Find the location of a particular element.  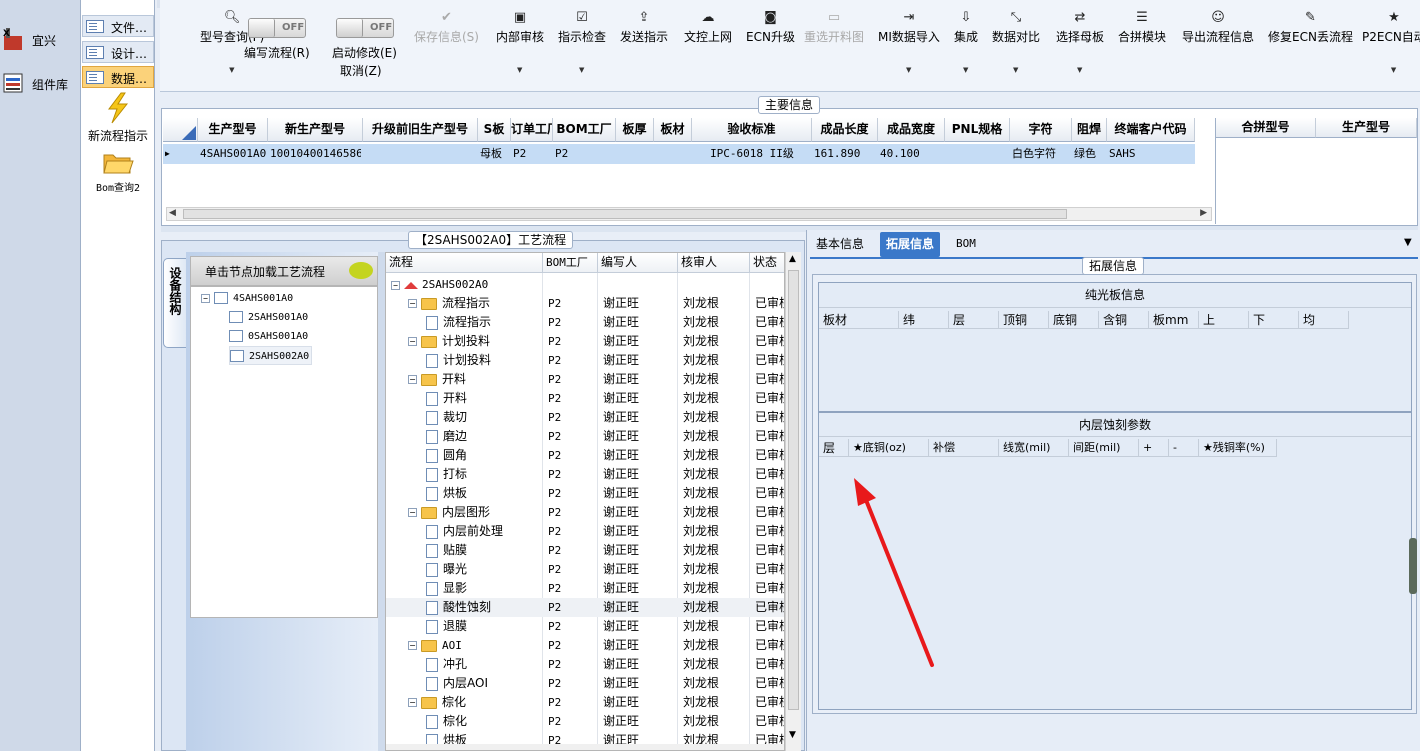

process-node: − 内层图形 is located at coordinates (449, 512).